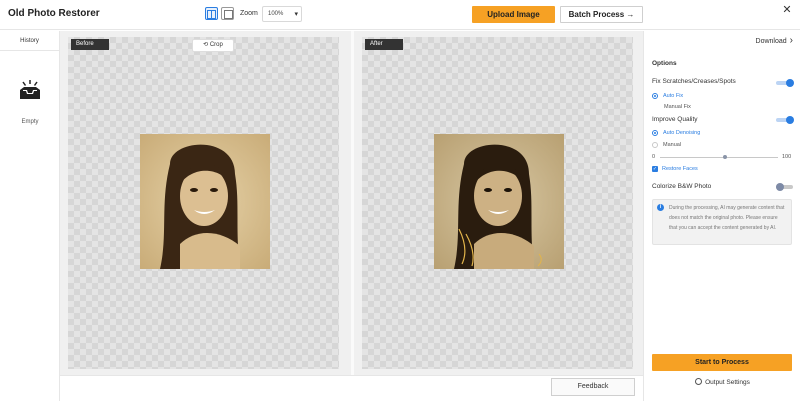  Describe the element at coordinates (219, 13) in the screenshot. I see `view-mode-toggle` at that location.